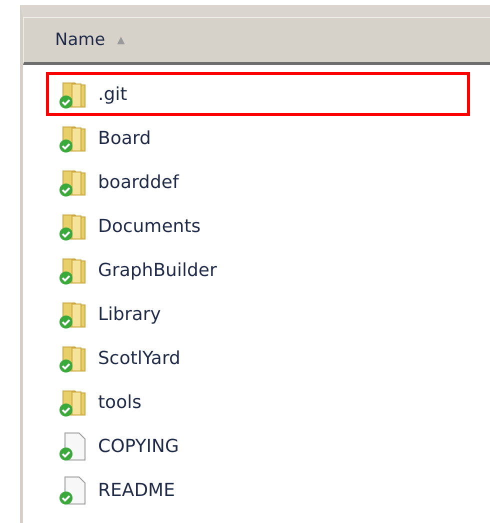 The image size is (490, 523). What do you see at coordinates (157, 270) in the screenshot?
I see `file-name: GraphBuilder` at bounding box center [157, 270].